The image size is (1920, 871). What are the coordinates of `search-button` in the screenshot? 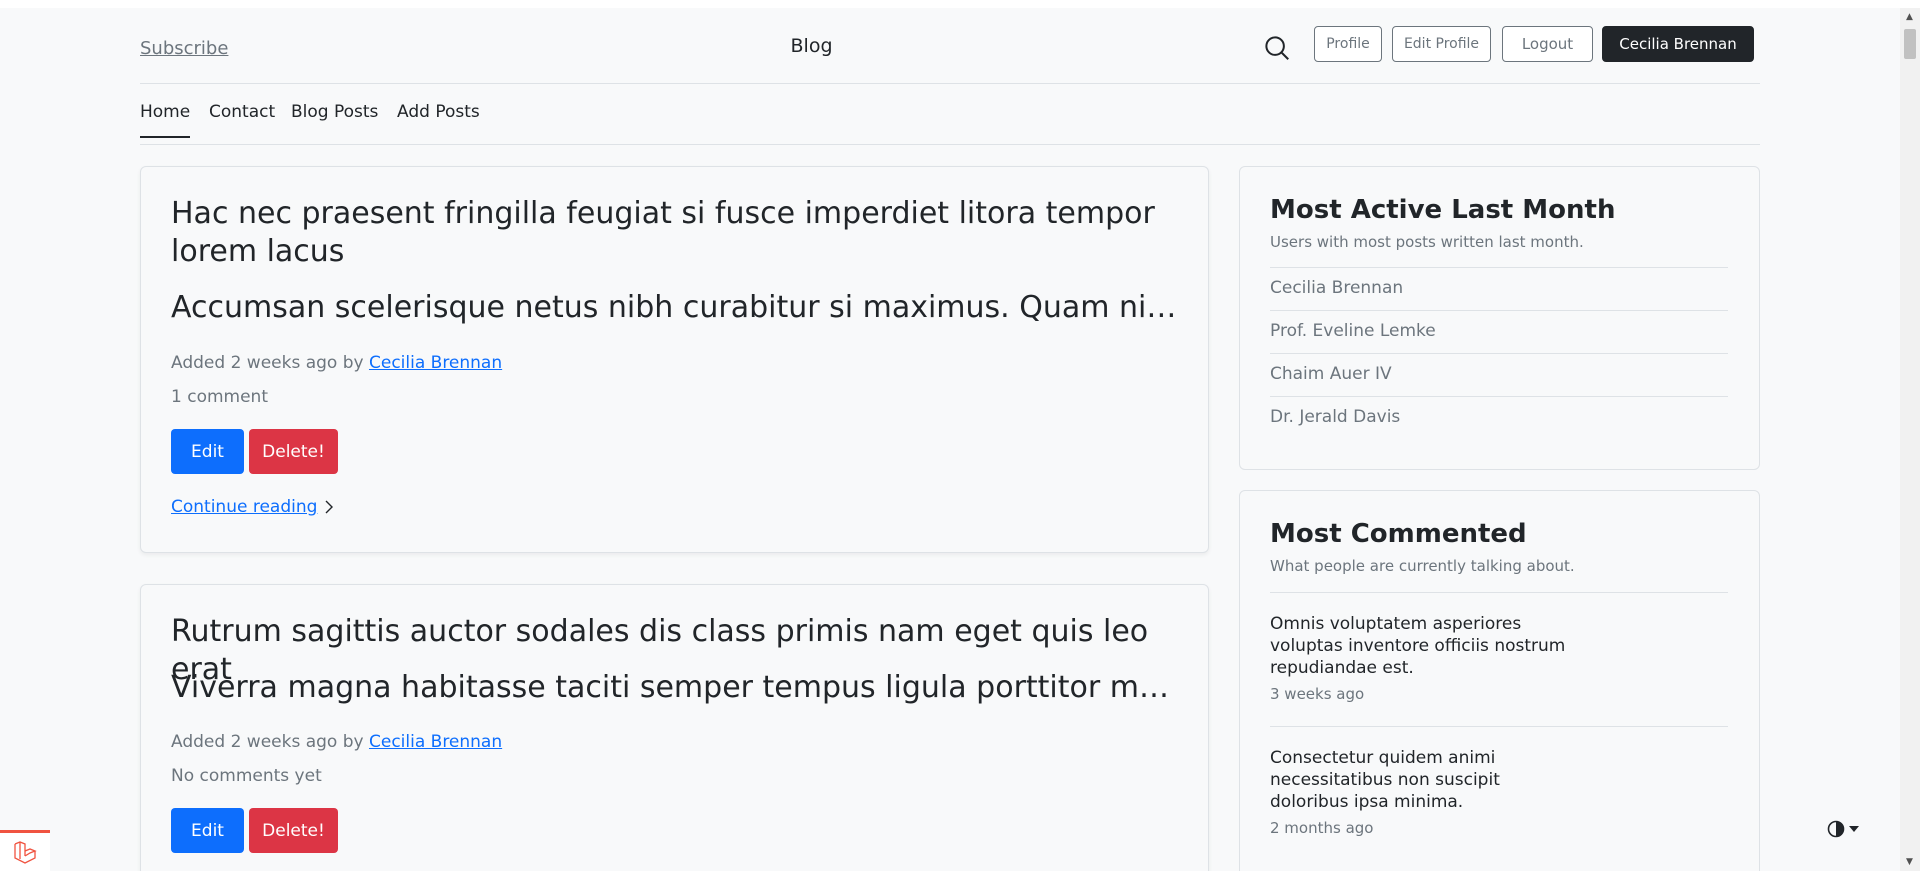 It's located at (1277, 48).